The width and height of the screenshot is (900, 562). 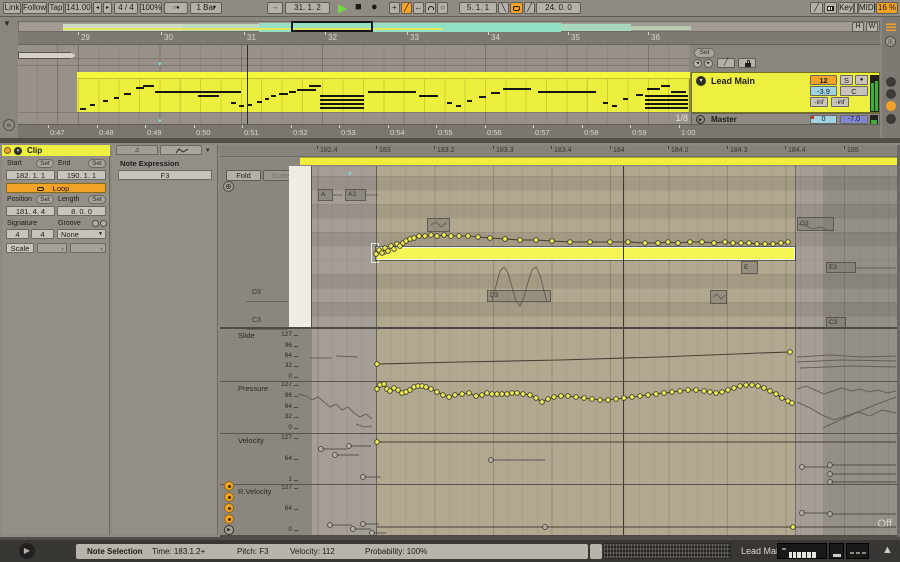 What do you see at coordinates (383, 253) in the screenshot?
I see `note-pitch-label: F3` at bounding box center [383, 253].